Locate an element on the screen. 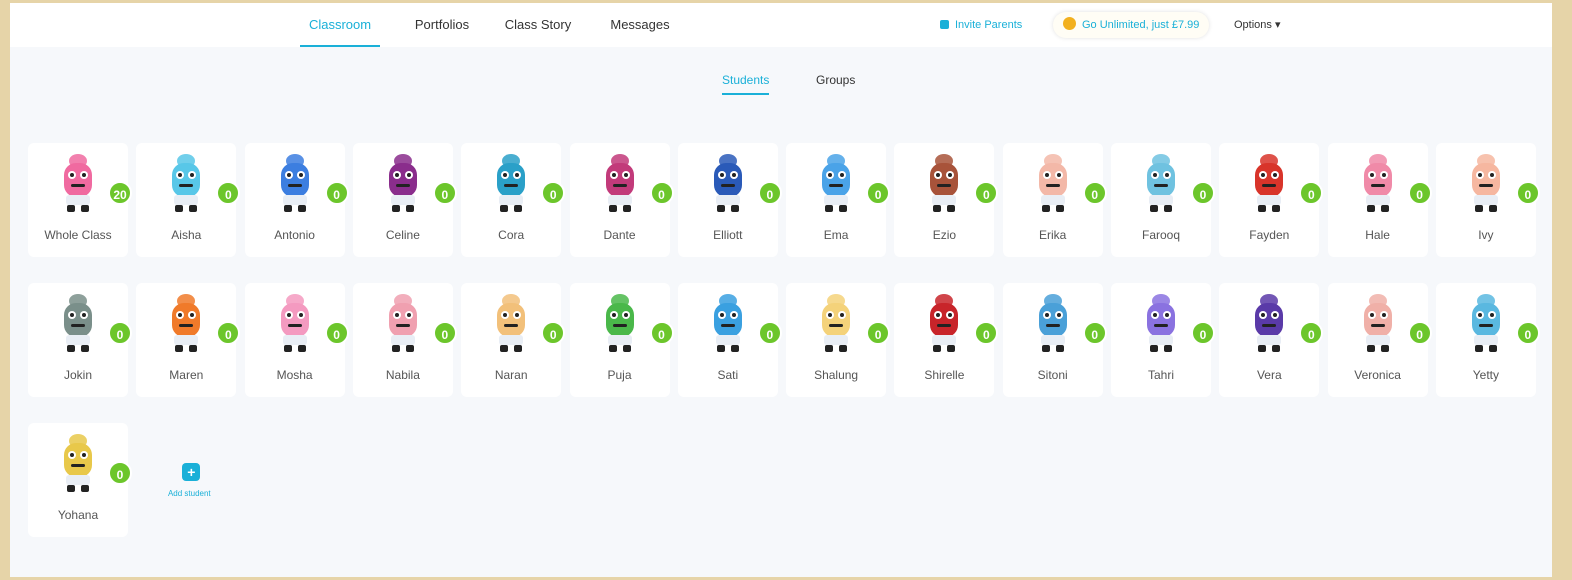 This screenshot has height=580, width=1572. student-card: 0 Ivy is located at coordinates (1487, 200).